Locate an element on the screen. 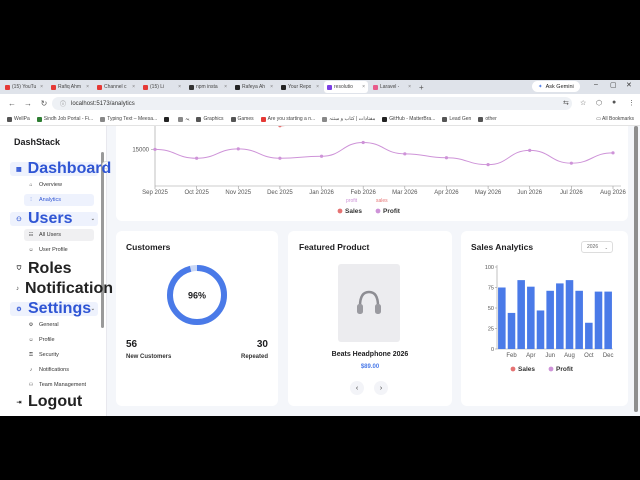  browser-tab: Your Repo × is located at coordinates (300, 87).